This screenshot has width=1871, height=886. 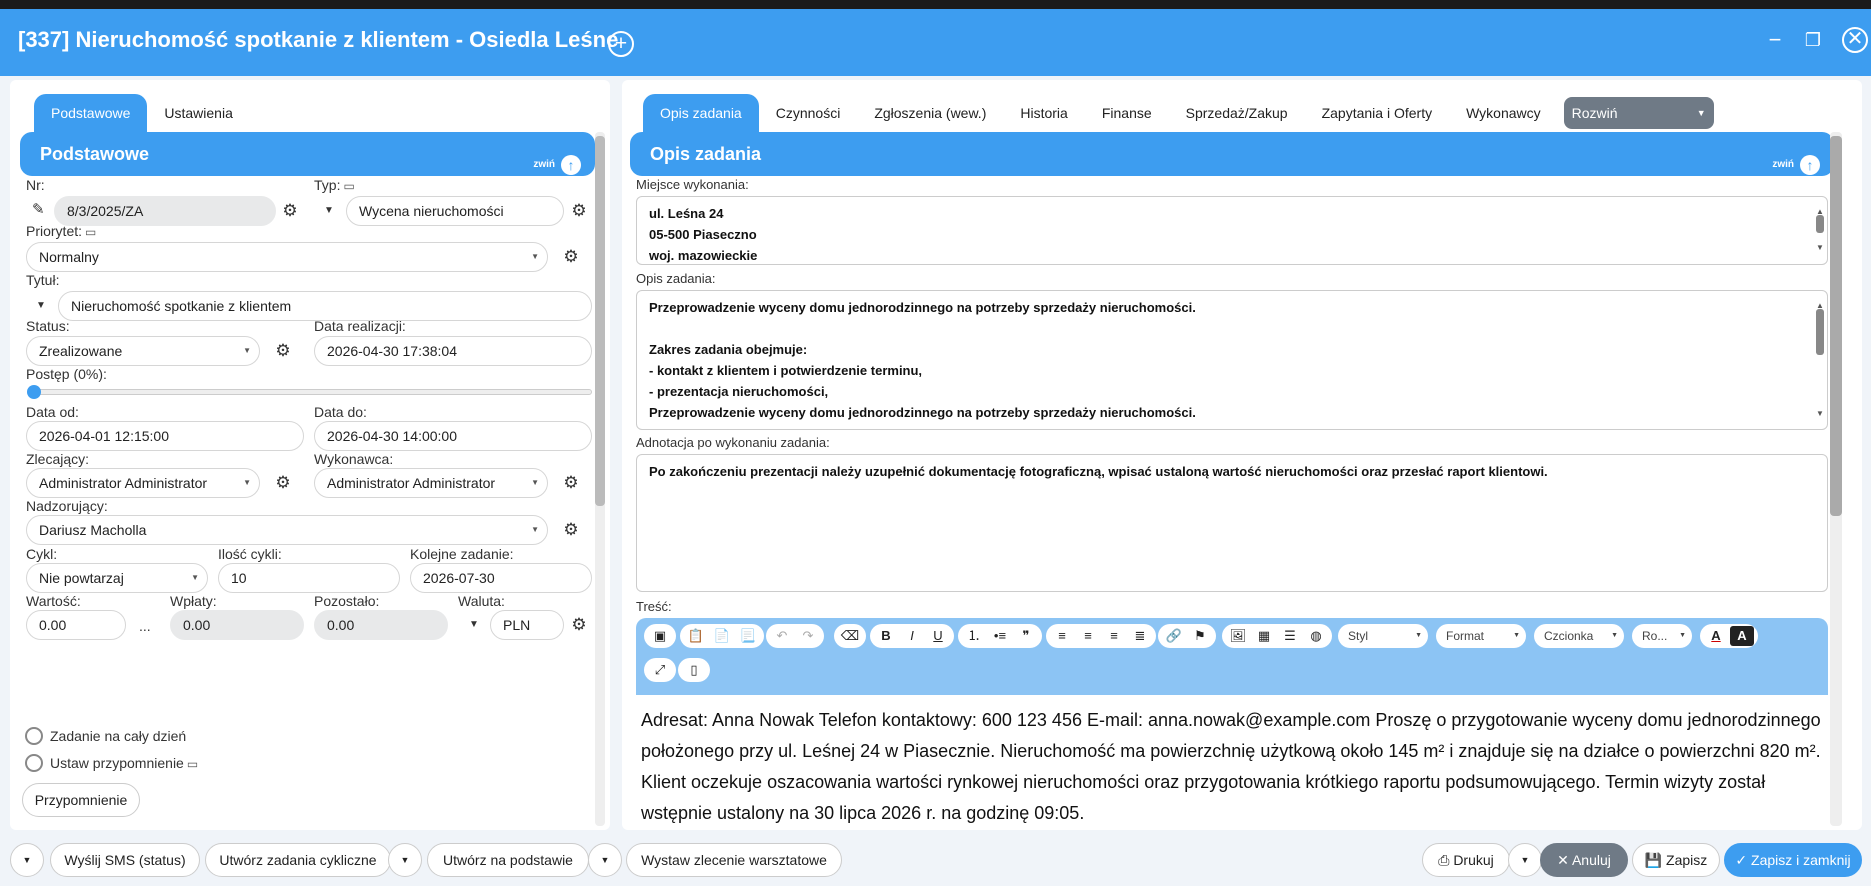 I want to click on tytul-field: Nieruchomość spotkanie z klientem, so click(x=325, y=306).